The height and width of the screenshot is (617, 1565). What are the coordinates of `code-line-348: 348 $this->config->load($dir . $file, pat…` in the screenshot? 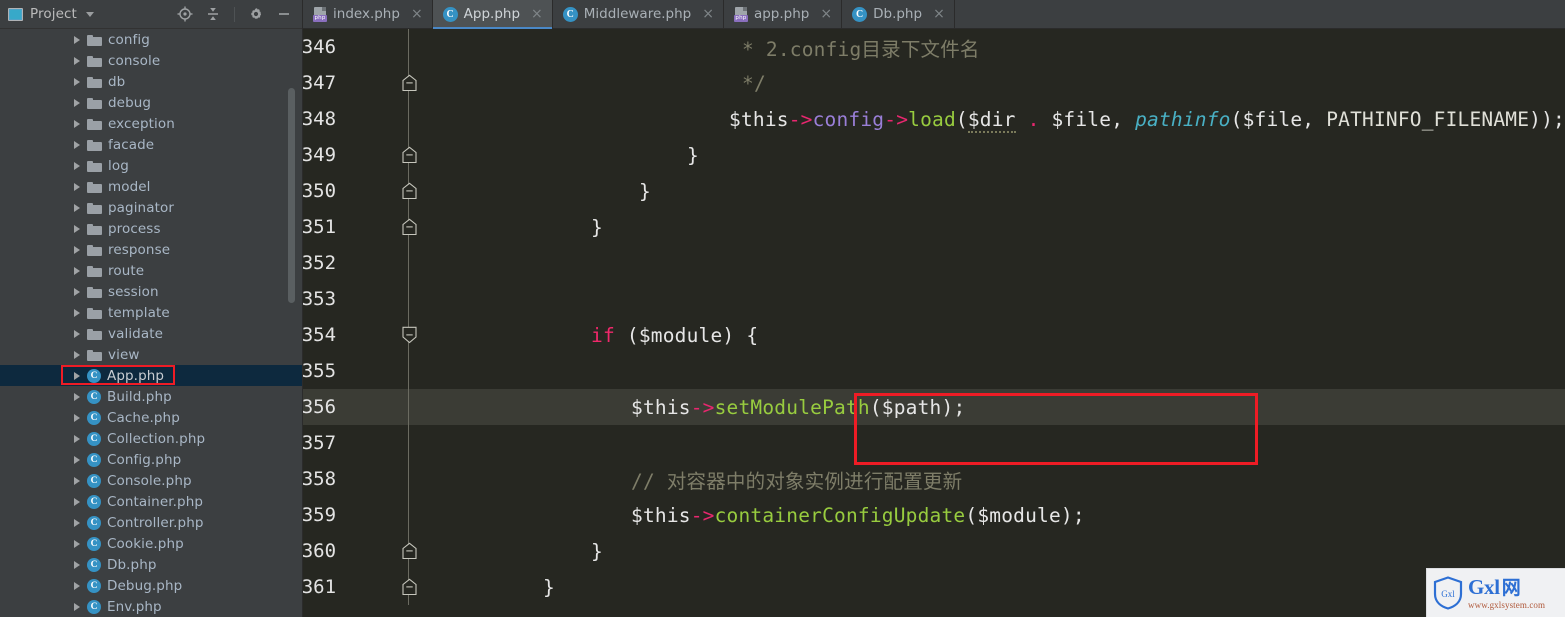 It's located at (934, 119).